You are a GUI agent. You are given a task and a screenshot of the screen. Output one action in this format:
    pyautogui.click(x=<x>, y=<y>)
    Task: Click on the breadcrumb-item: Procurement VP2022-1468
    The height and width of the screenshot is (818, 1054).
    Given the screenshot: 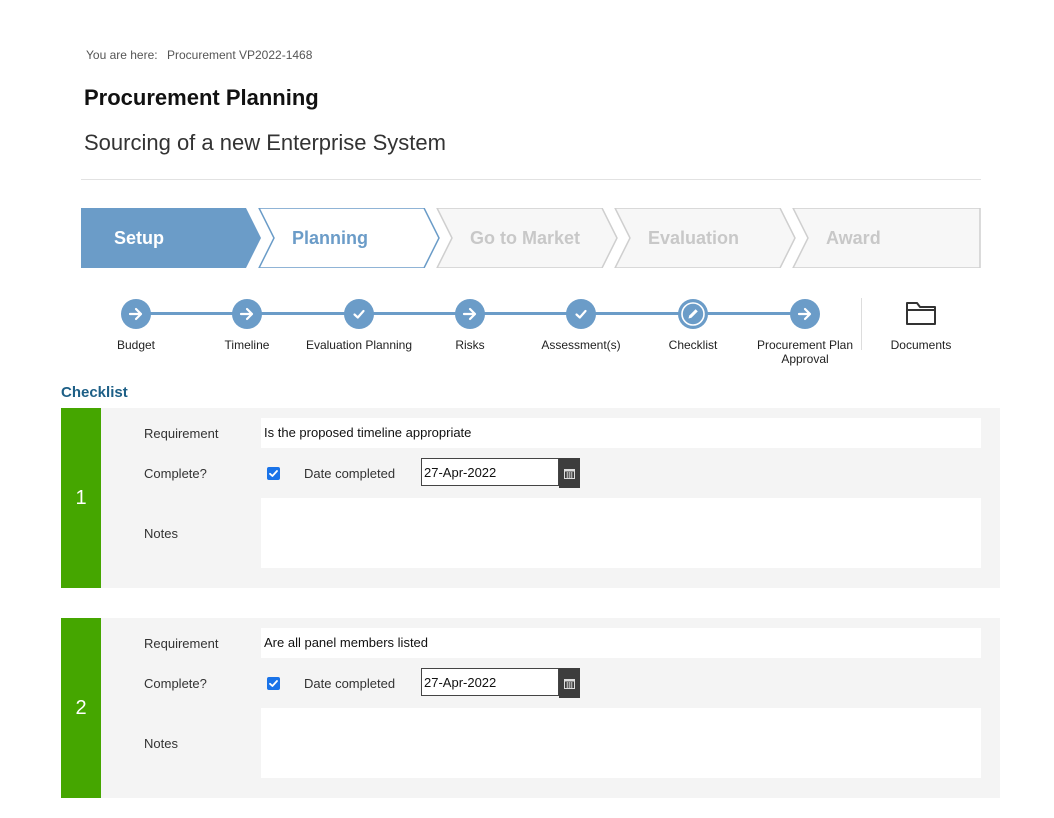 What is the action you would take?
    pyautogui.click(x=239, y=55)
    